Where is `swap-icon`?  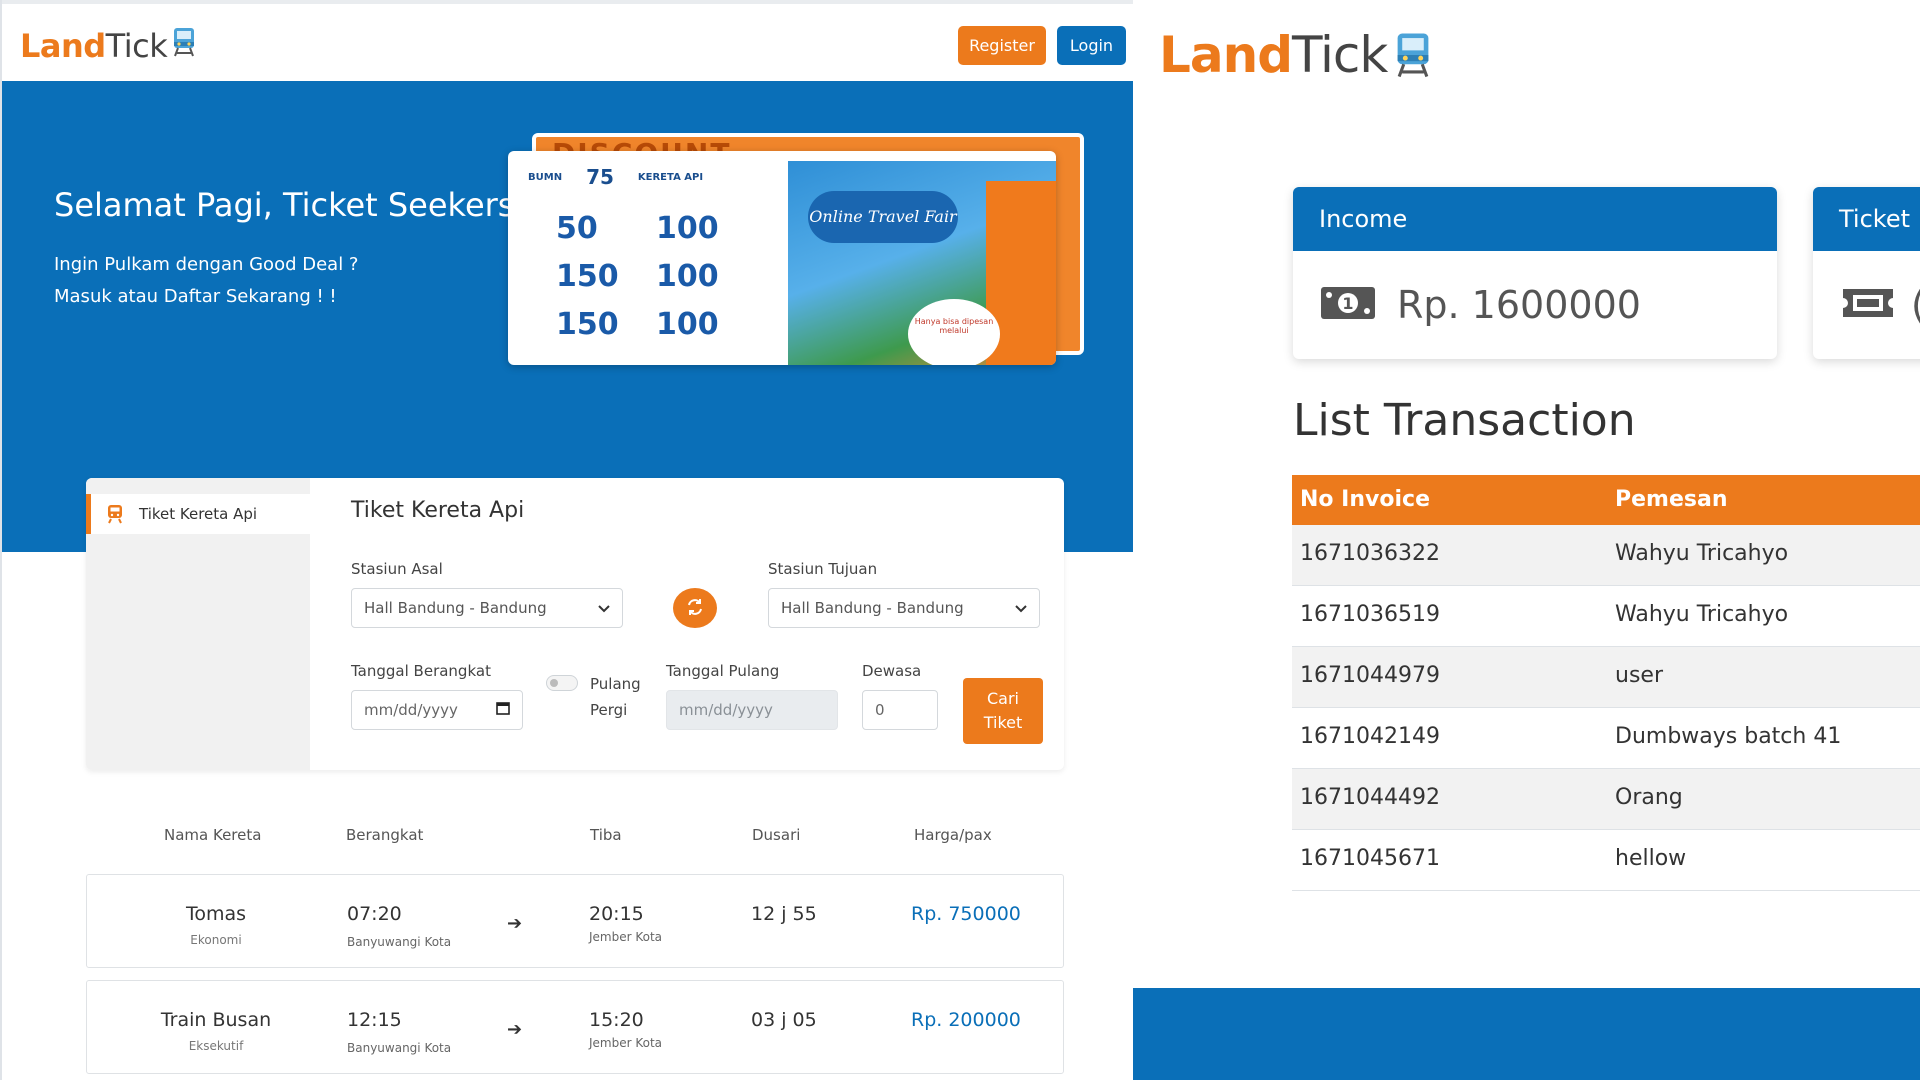
swap-icon is located at coordinates (695, 608).